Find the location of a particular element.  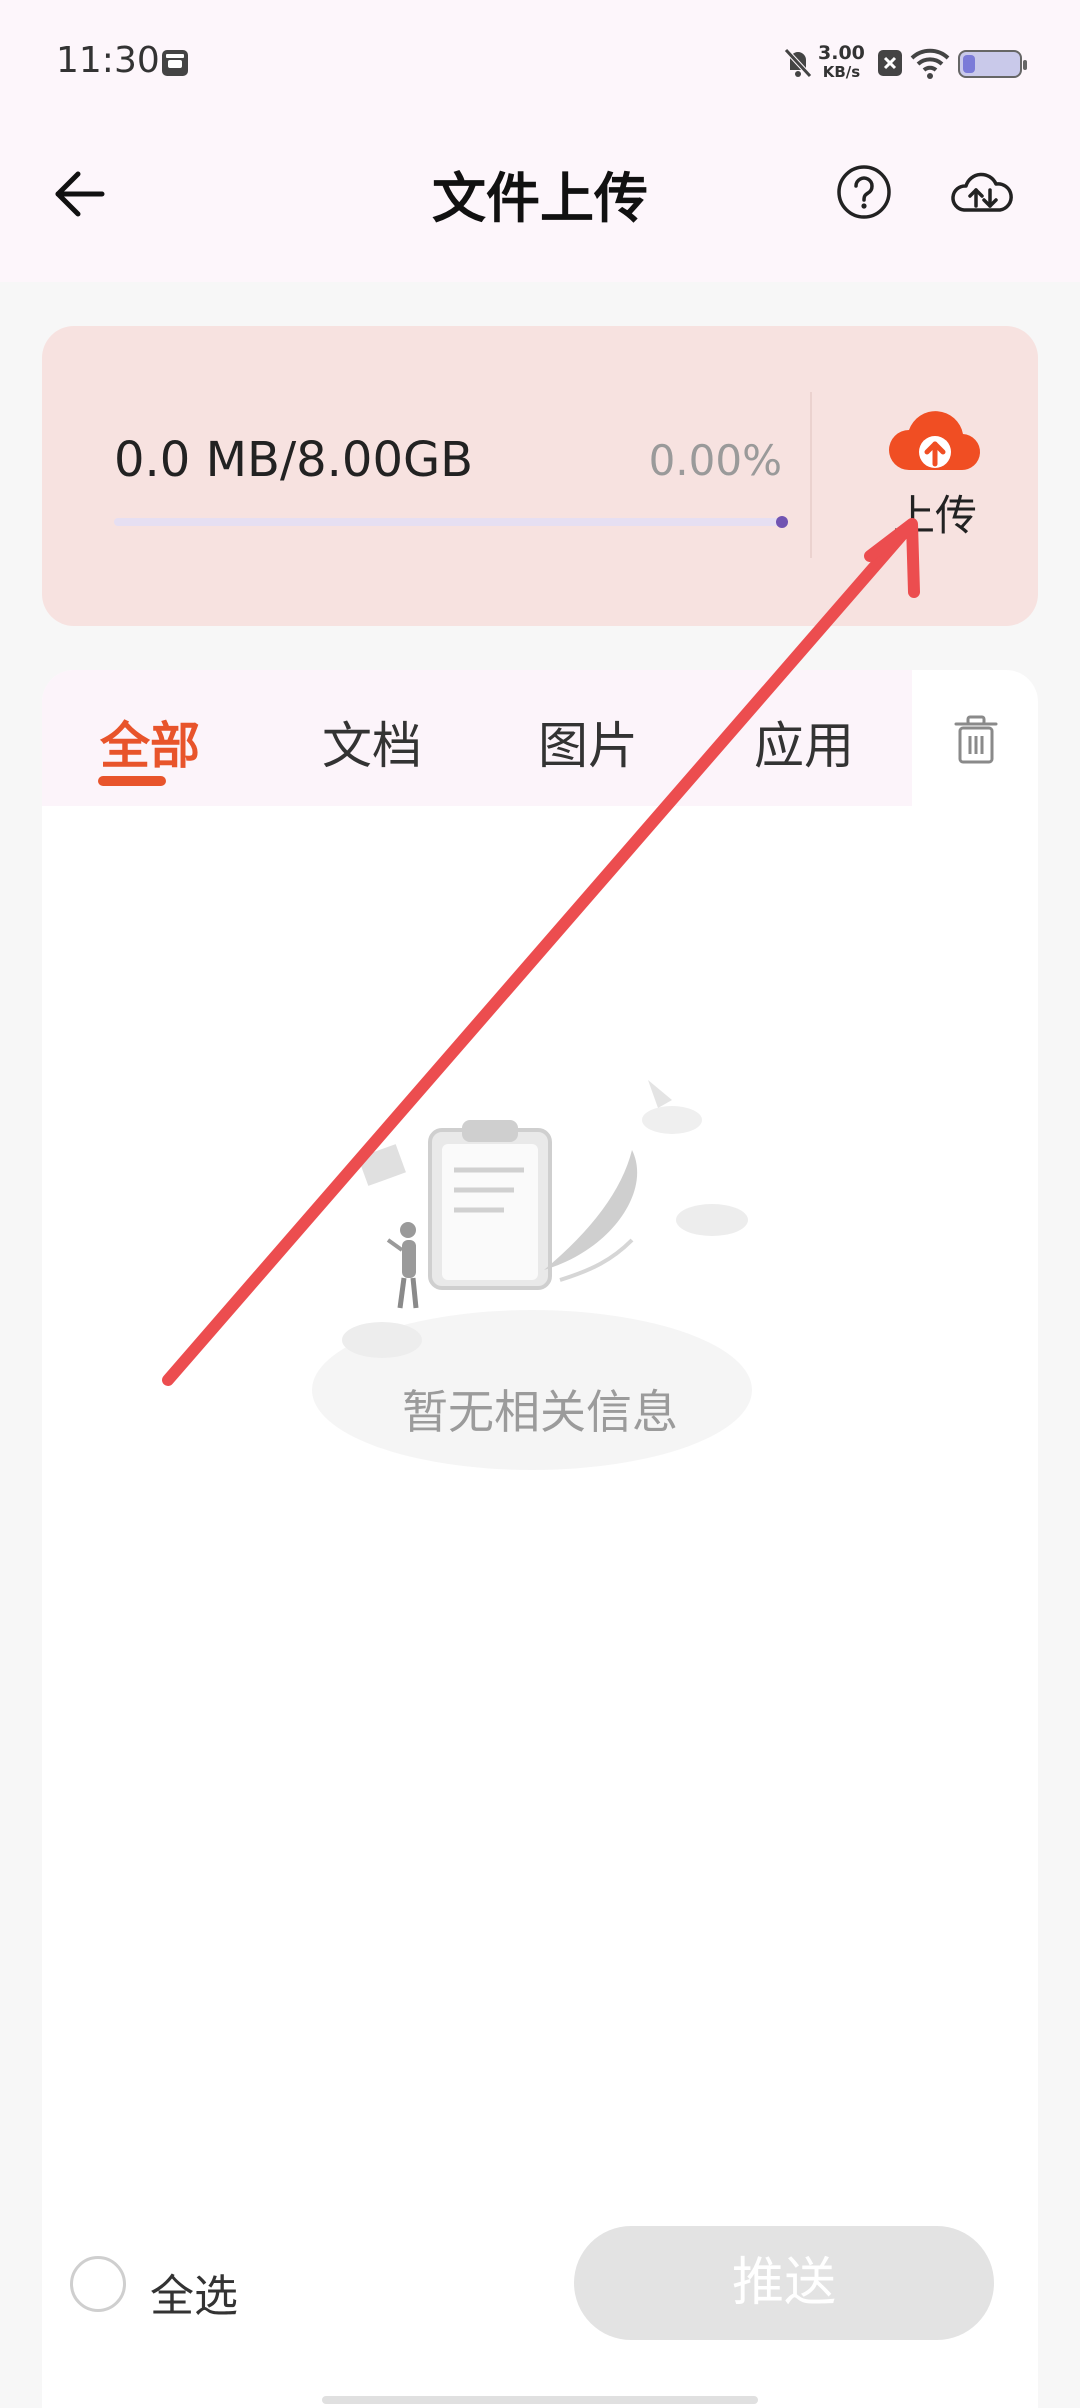

status-time: 11:30 is located at coordinates (108, 60).